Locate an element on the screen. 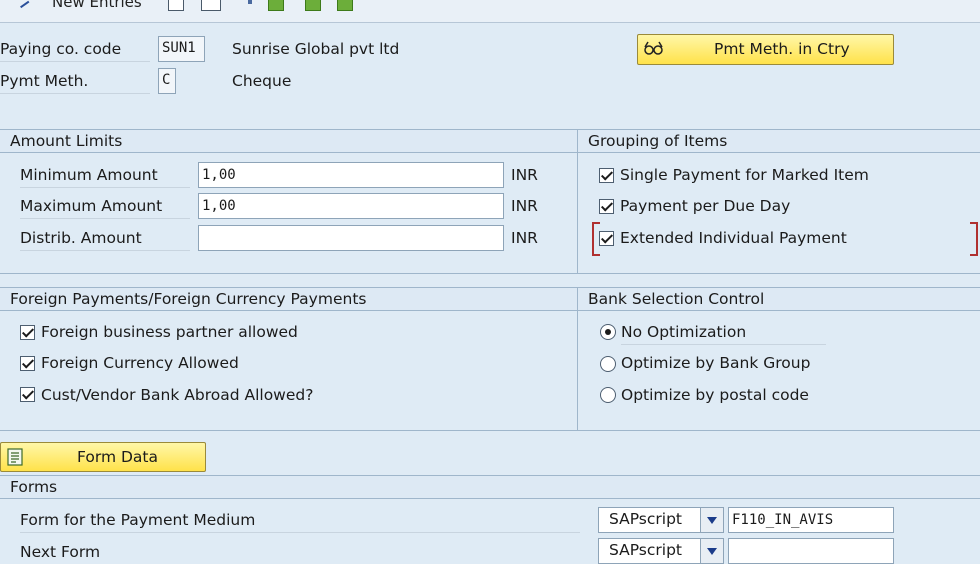 This screenshot has width=980, height=564. previous-entry-icon is located at coordinates (276, 5).